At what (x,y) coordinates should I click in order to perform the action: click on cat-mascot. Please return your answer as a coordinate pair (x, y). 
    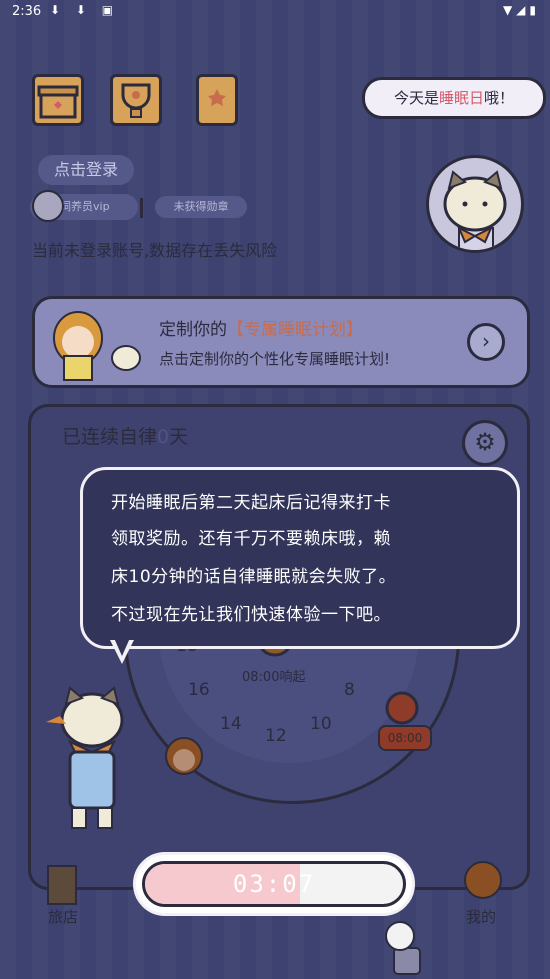
    Looking at the image, I should click on (85, 757).